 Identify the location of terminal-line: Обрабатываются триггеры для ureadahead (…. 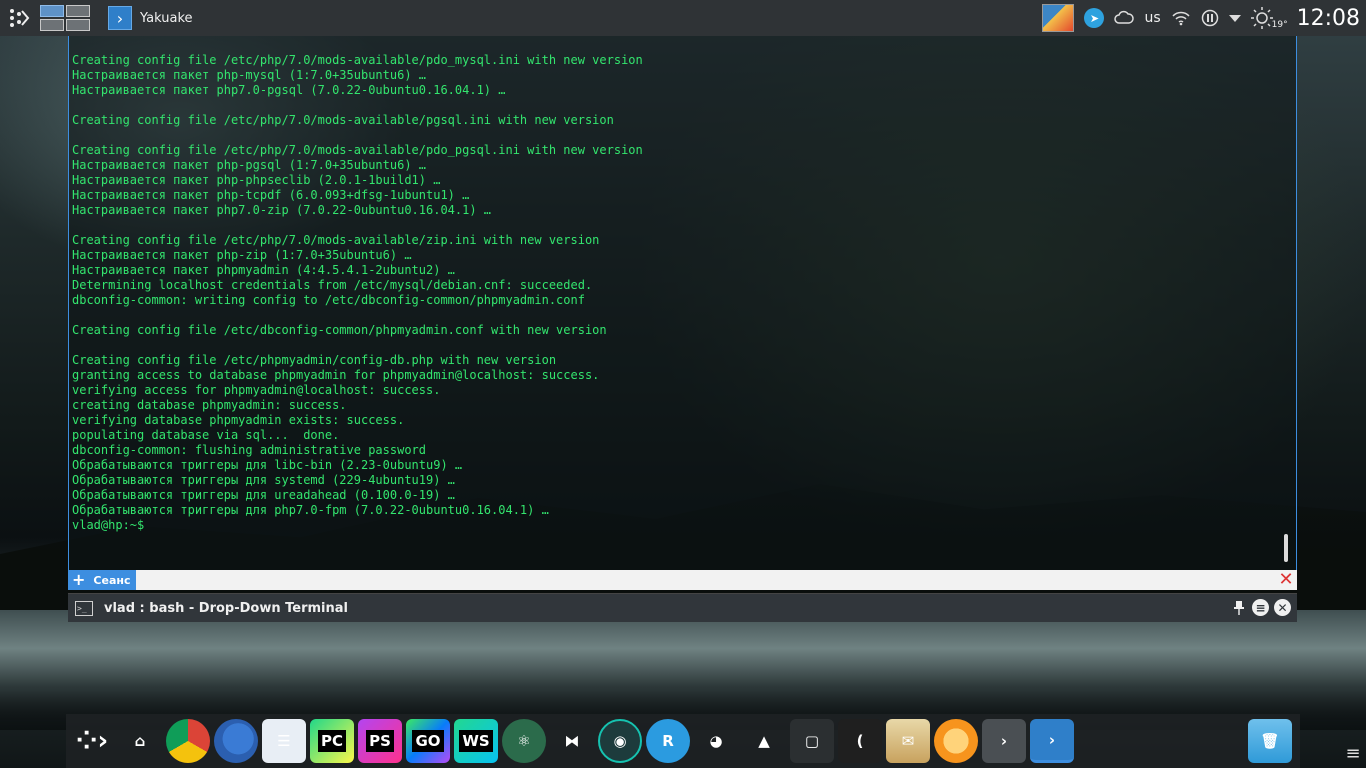
(263, 495).